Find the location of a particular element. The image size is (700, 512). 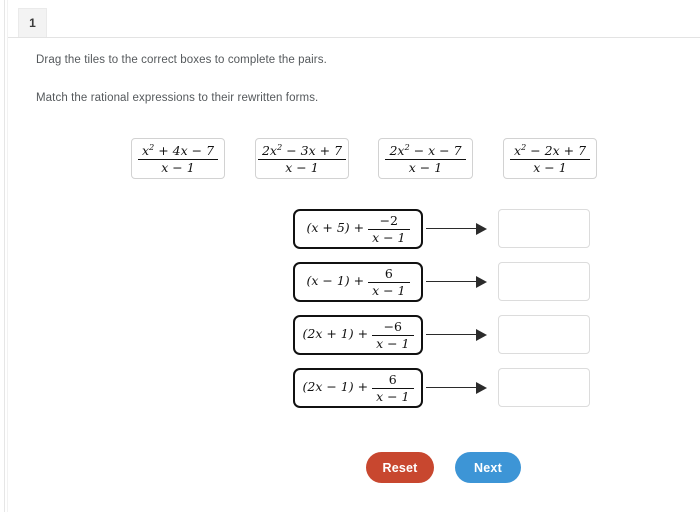

expression-binomial: (2x − 1) + is located at coordinates (335, 387).